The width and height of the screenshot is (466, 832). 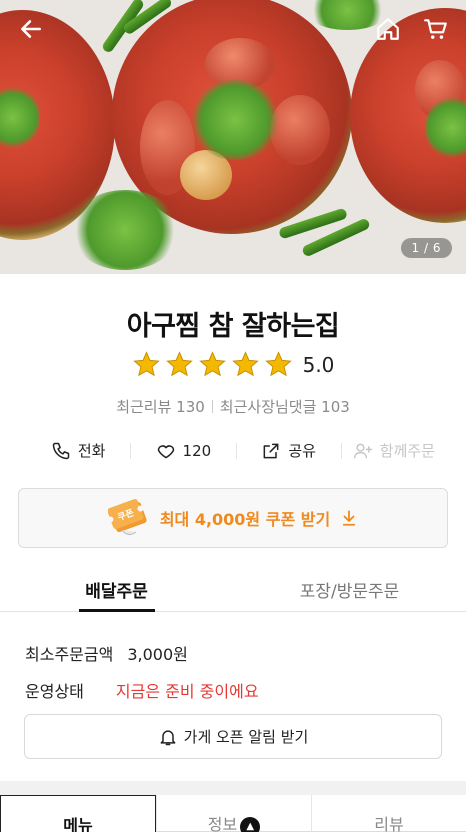 What do you see at coordinates (127, 517) in the screenshot?
I see `coupon-ticket-icon: 쿠폰` at bounding box center [127, 517].